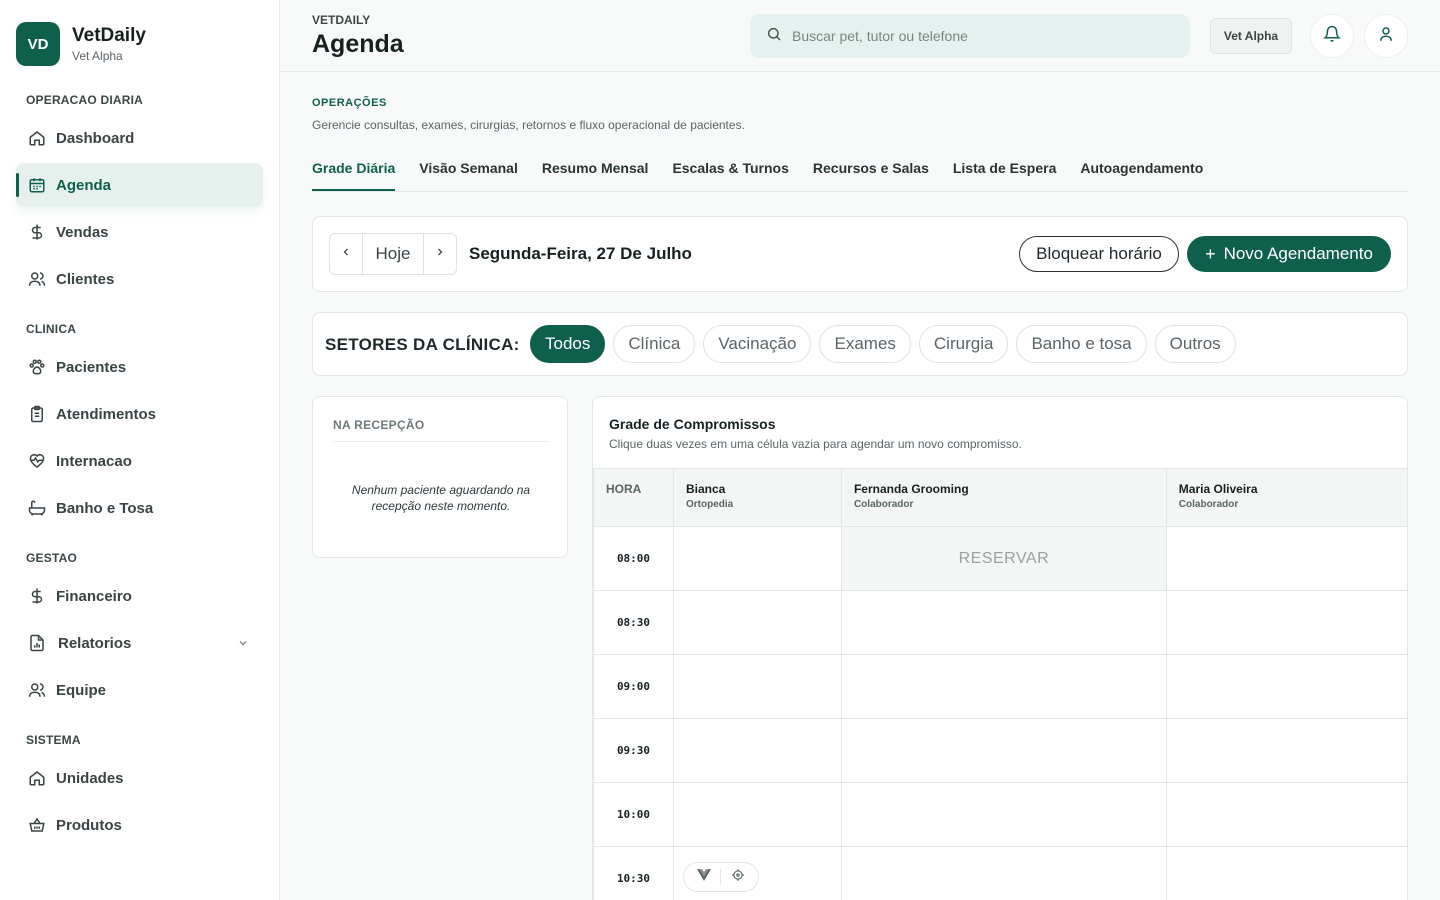 This screenshot has height=900, width=1440. I want to click on sidebar-item-label: Agenda, so click(84, 185).